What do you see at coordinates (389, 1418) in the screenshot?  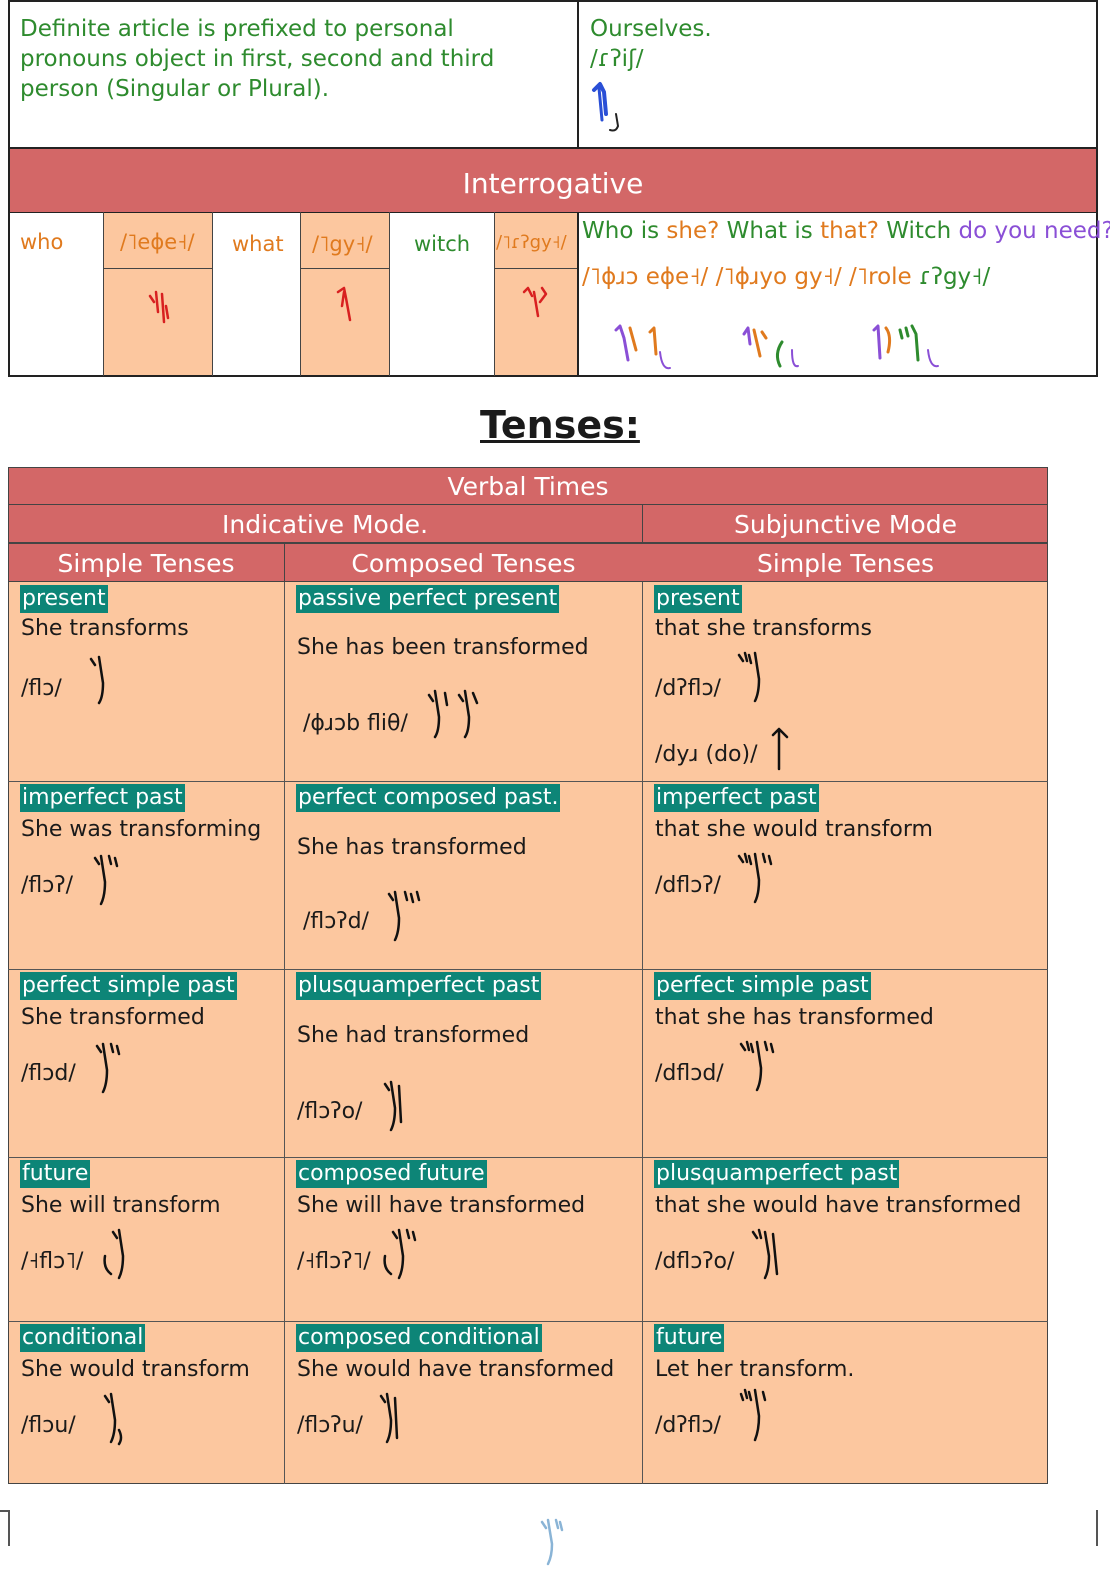 I see `composed-conditional-glyph-icon` at bounding box center [389, 1418].